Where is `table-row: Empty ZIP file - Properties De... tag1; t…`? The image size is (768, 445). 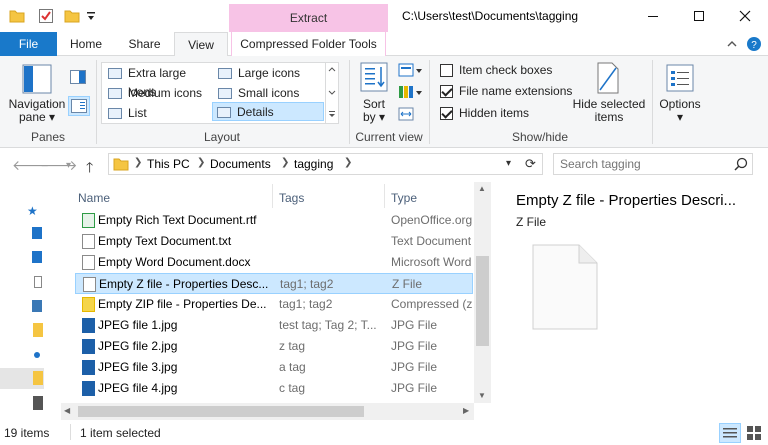
table-row: Empty ZIP file - Properties De... tag1; t… is located at coordinates (274, 304).